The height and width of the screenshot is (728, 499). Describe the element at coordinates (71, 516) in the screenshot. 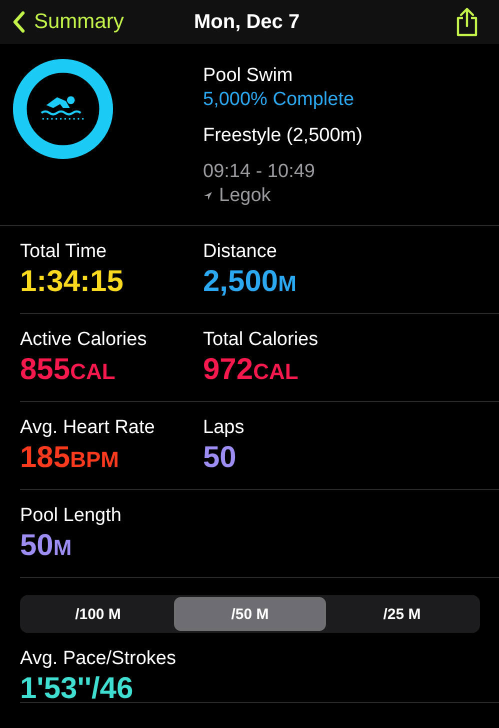

I see `metric-label: Pool Length` at that location.